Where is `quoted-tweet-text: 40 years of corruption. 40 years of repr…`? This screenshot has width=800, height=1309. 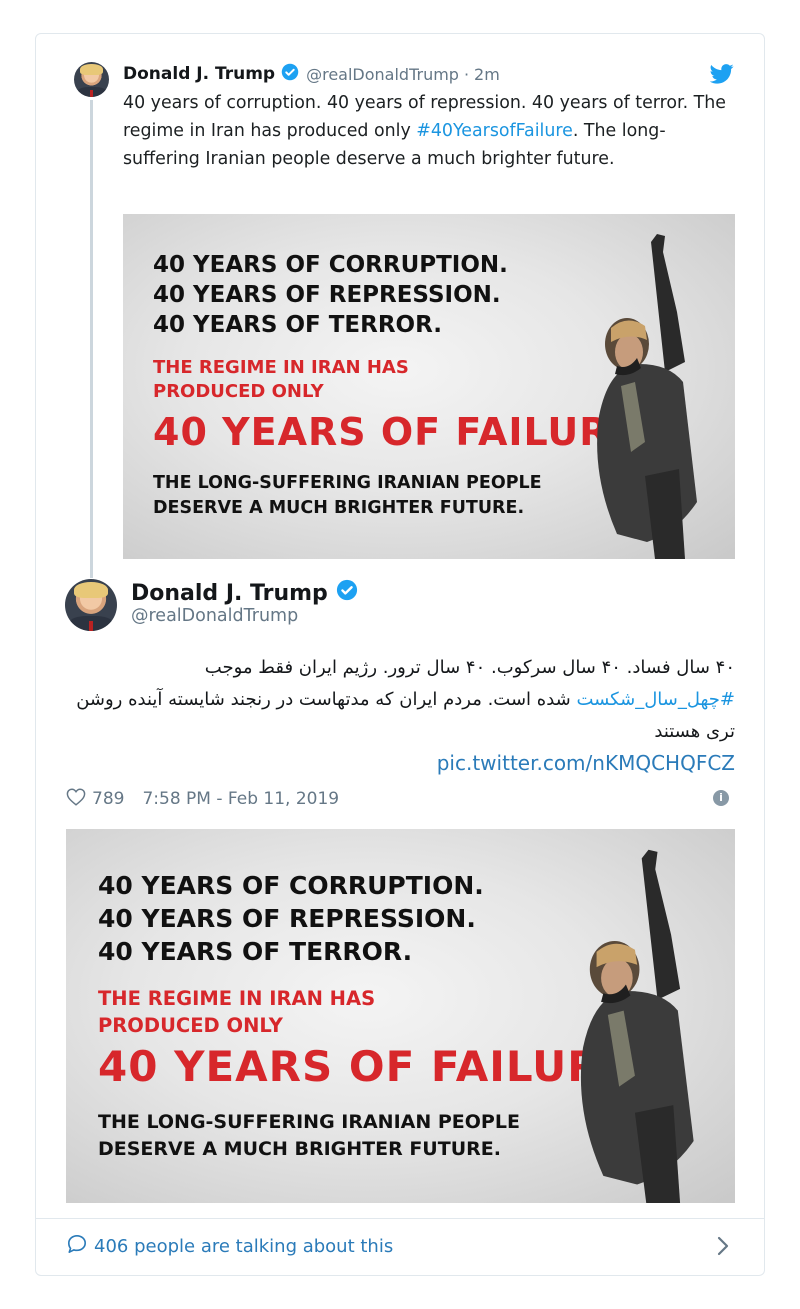
quoted-tweet-text: 40 years of corruption. 40 years of repr… is located at coordinates (430, 131).